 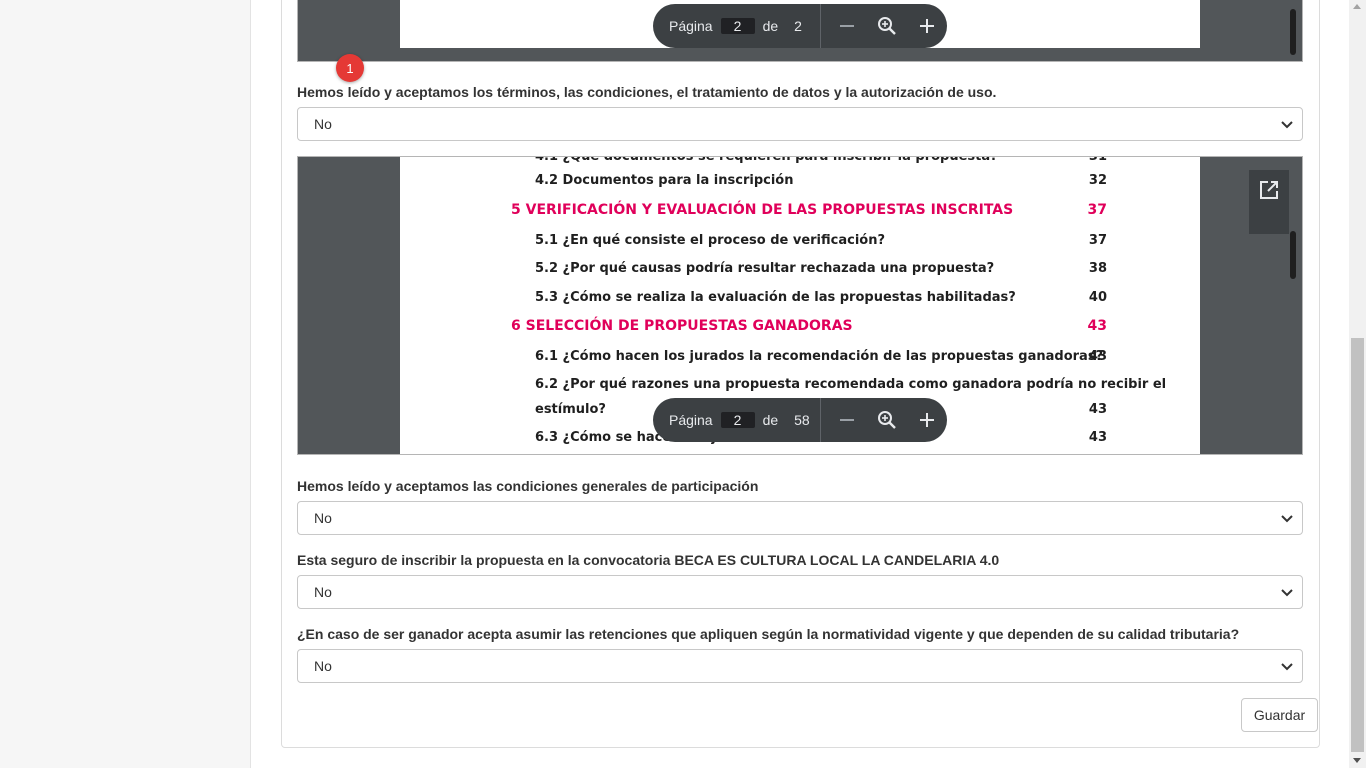 What do you see at coordinates (570, 409) in the screenshot?
I see `toc-item: estímulo?` at bounding box center [570, 409].